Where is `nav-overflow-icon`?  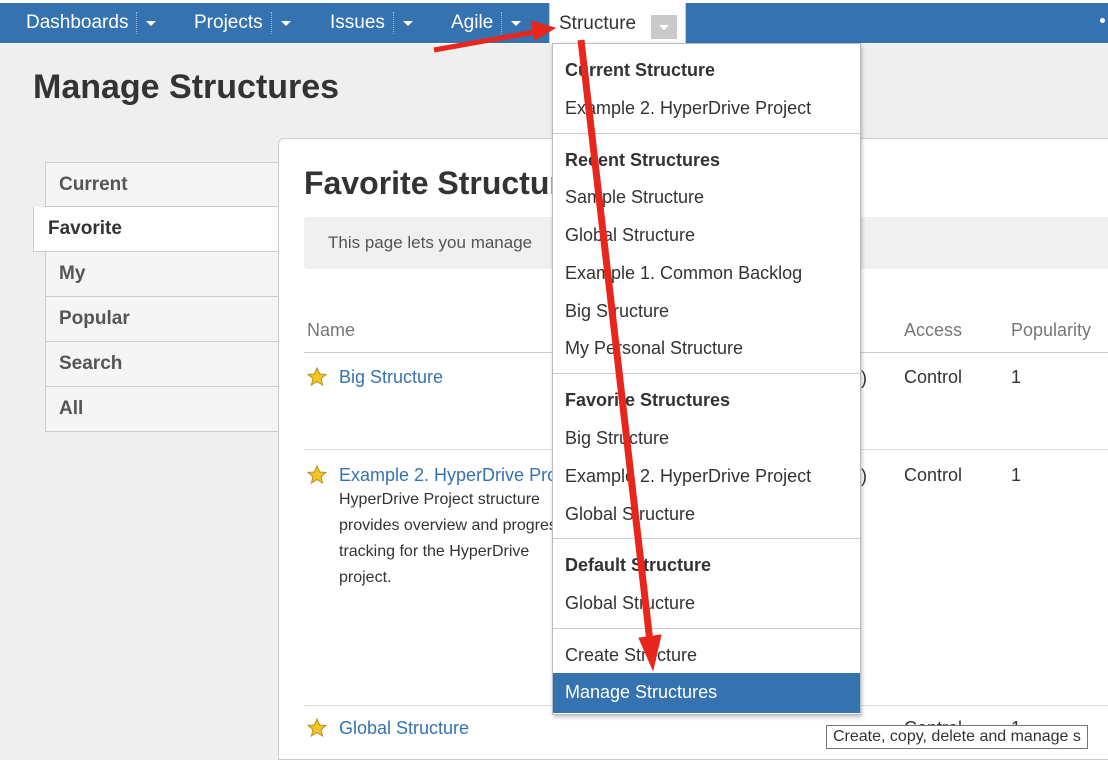
nav-overflow-icon is located at coordinates (1102, 20).